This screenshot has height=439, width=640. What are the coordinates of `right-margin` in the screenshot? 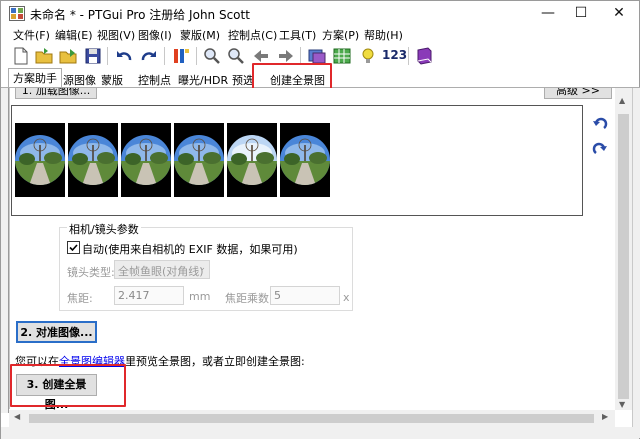 It's located at (636, 263).